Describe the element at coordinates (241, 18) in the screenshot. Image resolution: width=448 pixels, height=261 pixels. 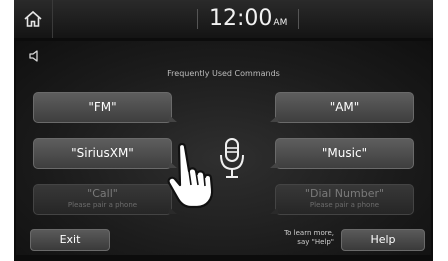
I see `clock-time: 12:00` at that location.